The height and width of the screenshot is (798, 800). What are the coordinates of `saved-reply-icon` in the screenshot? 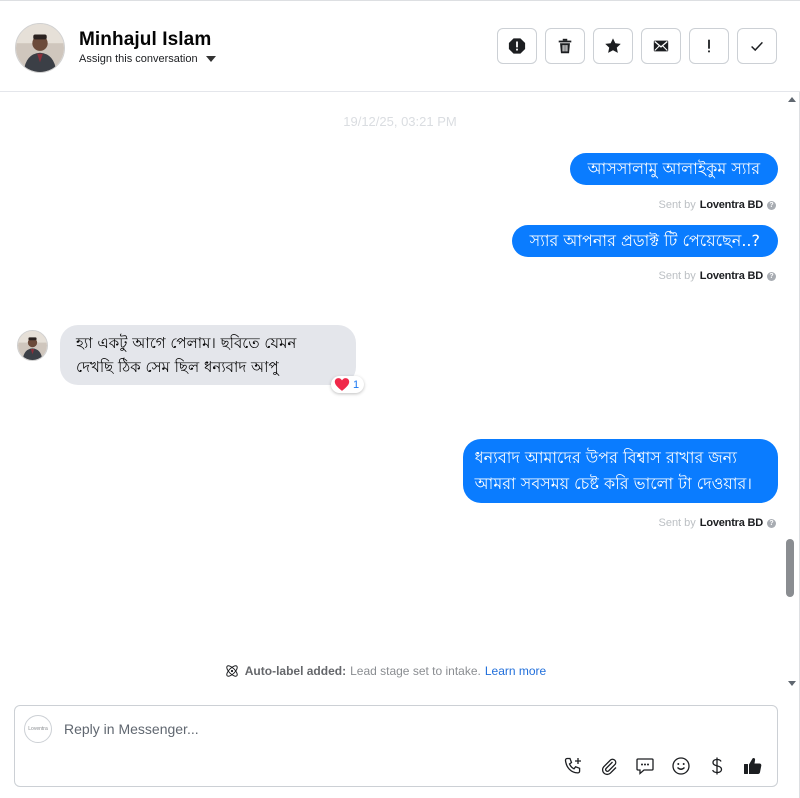 It's located at (645, 766).